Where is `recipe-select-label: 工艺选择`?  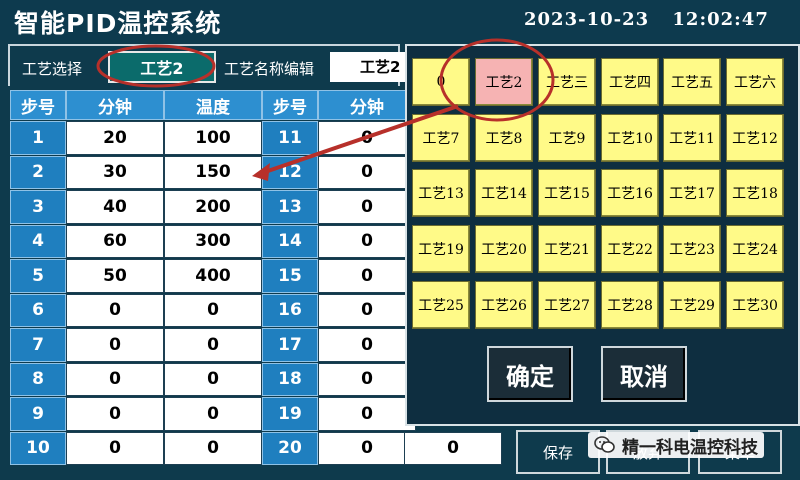 recipe-select-label: 工艺选择 is located at coordinates (52, 69).